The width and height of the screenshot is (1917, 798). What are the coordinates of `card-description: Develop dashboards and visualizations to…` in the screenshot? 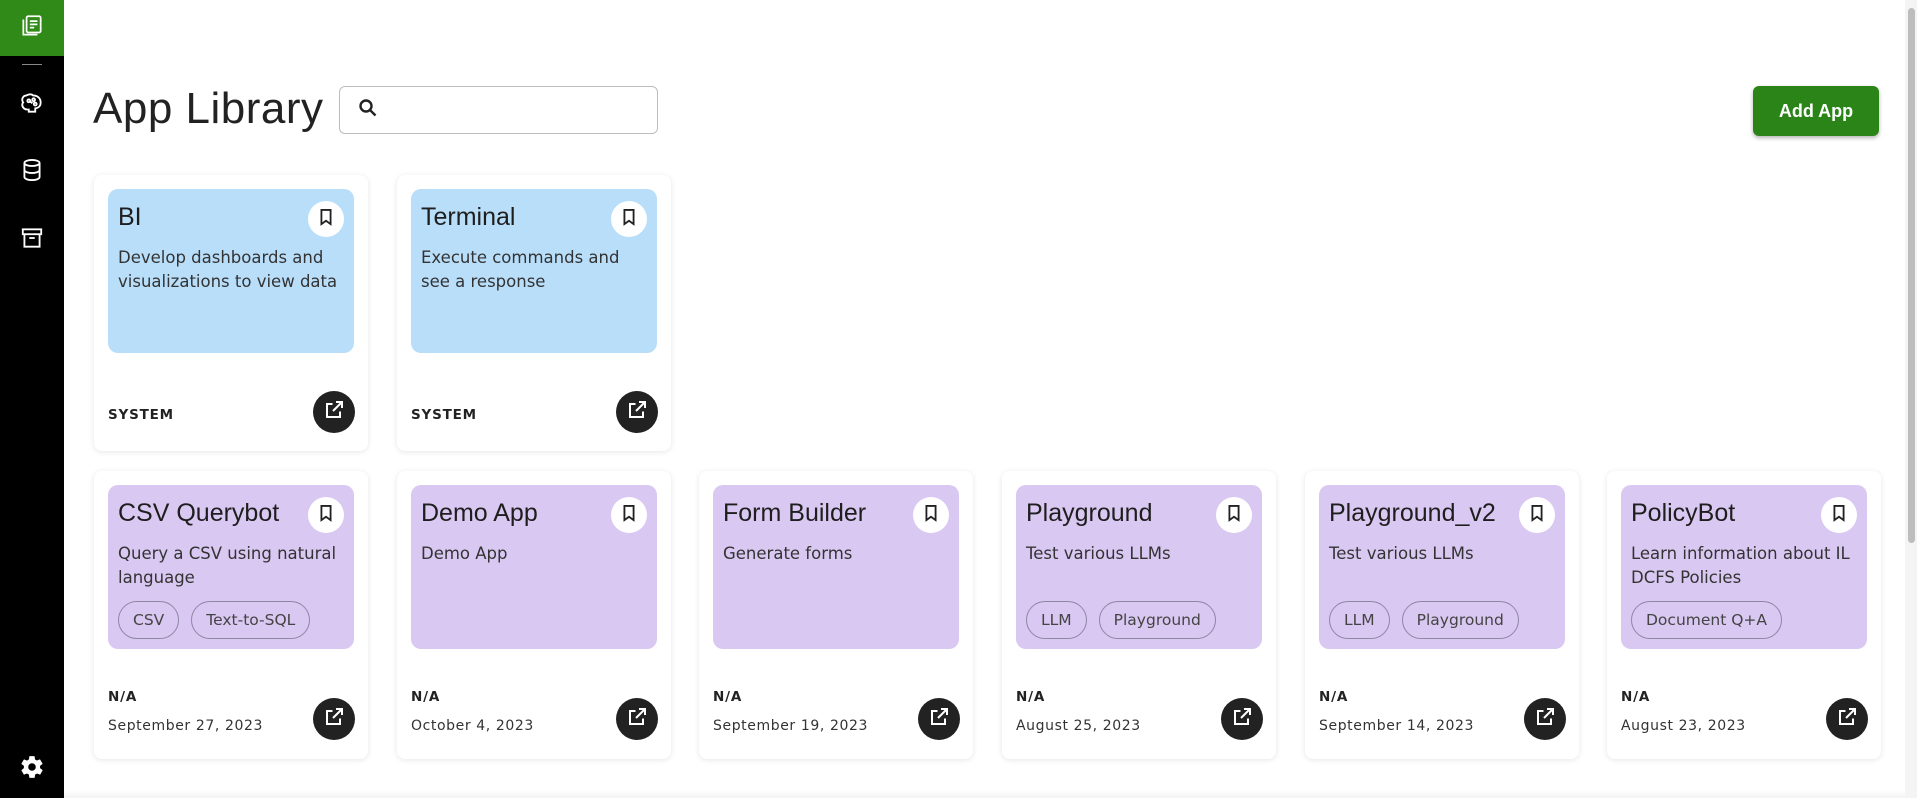 It's located at (228, 269).